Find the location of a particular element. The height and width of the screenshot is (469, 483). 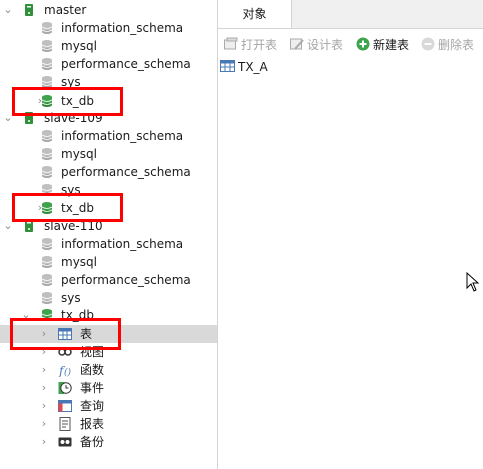

tree-item-queries: › 查询 is located at coordinates (108, 406).